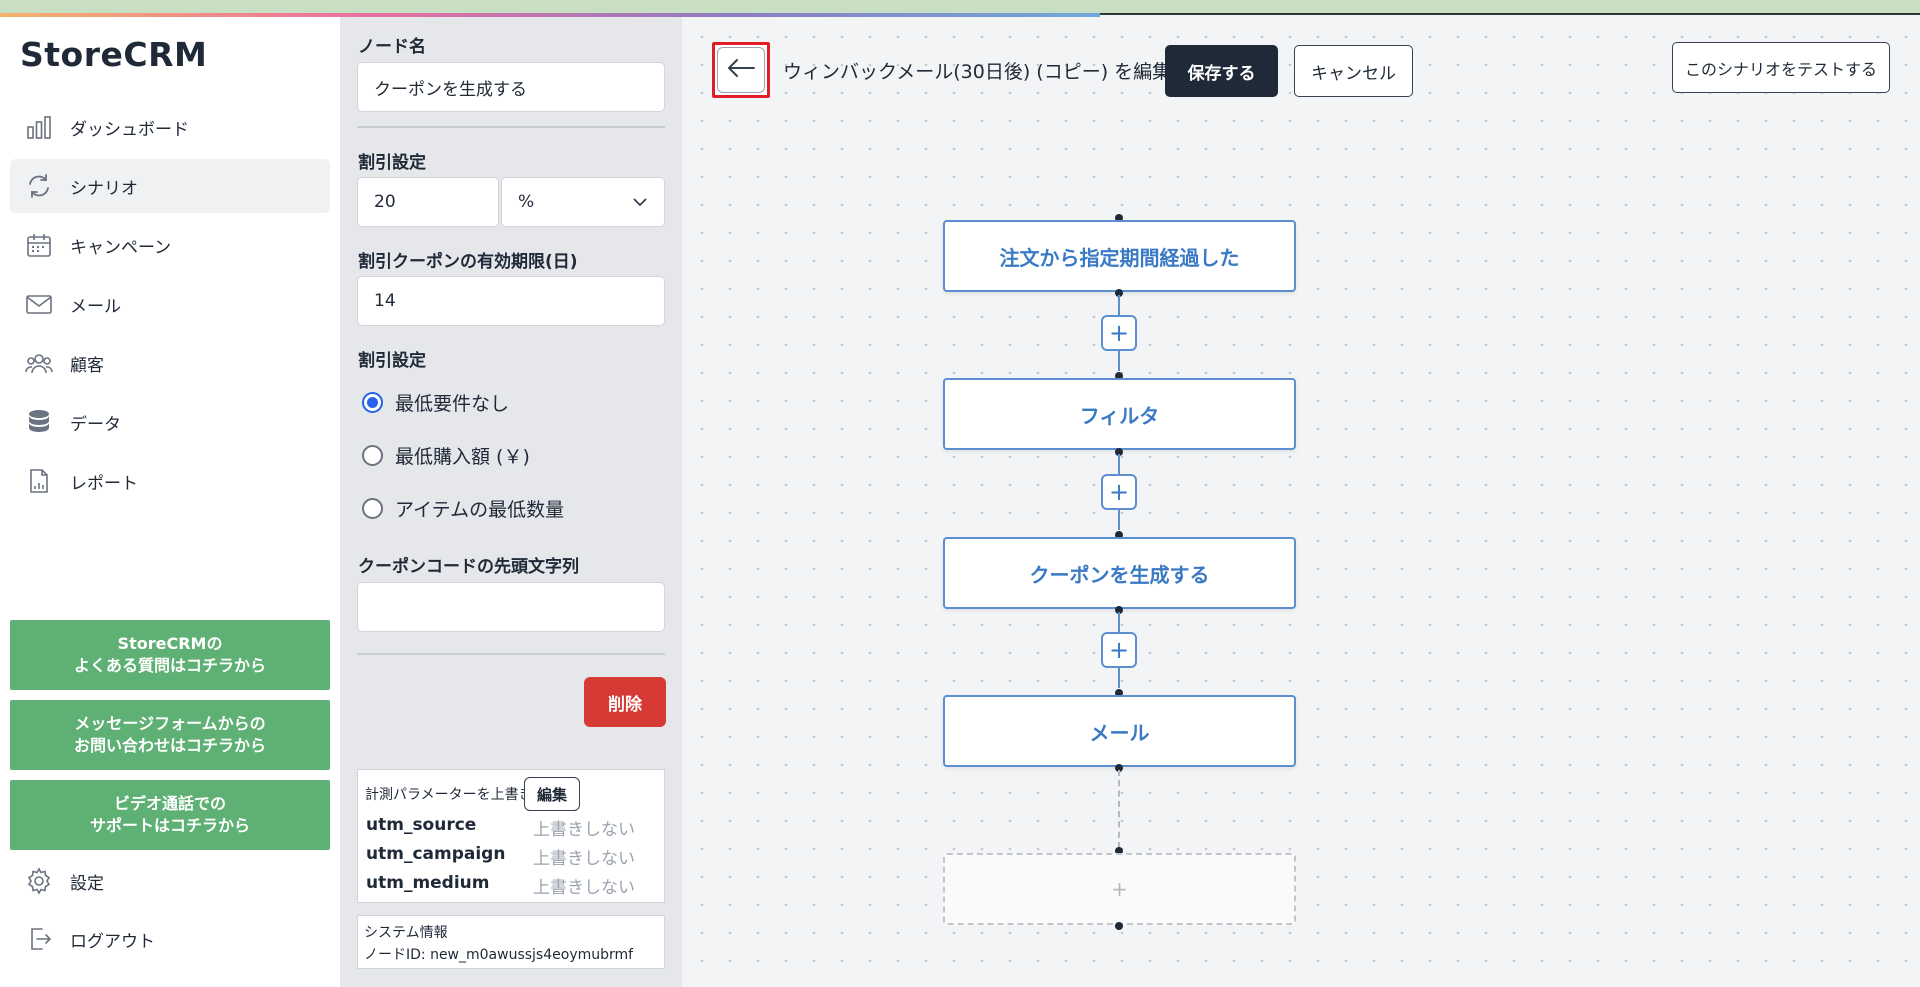 Image resolution: width=1920 pixels, height=987 pixels. What do you see at coordinates (511, 301) in the screenshot?
I see `coupon-expiry-input: 14` at bounding box center [511, 301].